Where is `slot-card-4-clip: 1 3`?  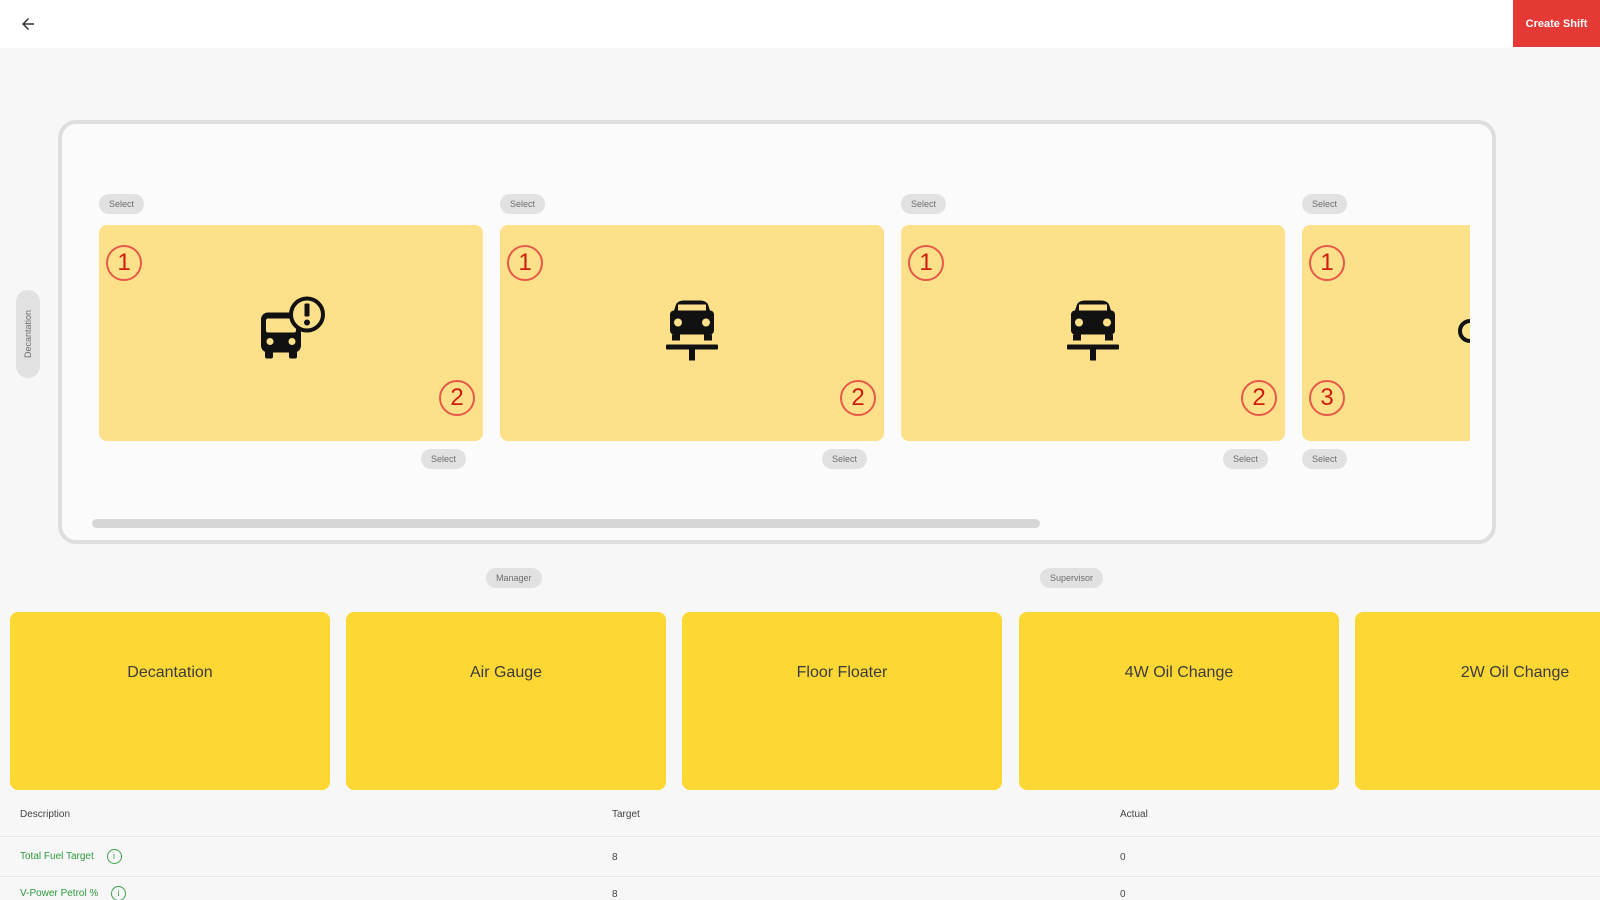
slot-card-4-clip: 1 3 is located at coordinates (1386, 333).